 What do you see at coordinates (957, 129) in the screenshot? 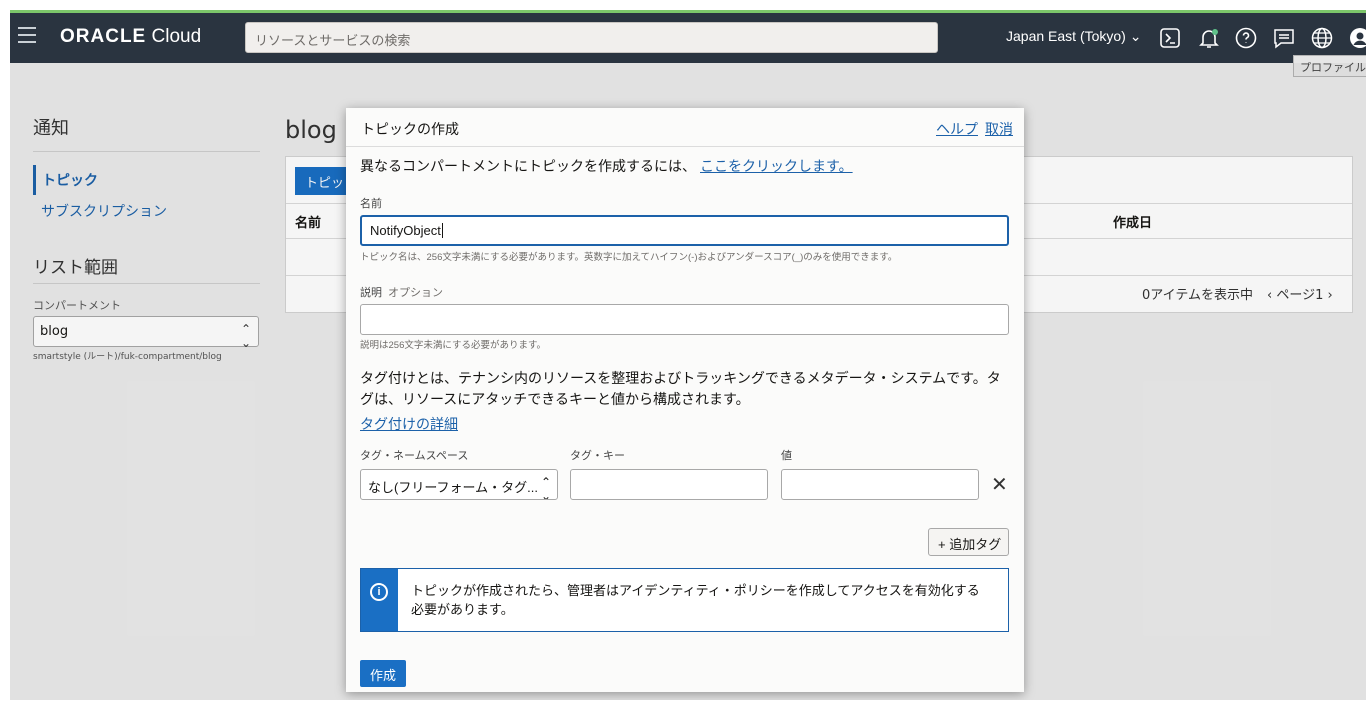
I see `help-link: ヘルプ` at bounding box center [957, 129].